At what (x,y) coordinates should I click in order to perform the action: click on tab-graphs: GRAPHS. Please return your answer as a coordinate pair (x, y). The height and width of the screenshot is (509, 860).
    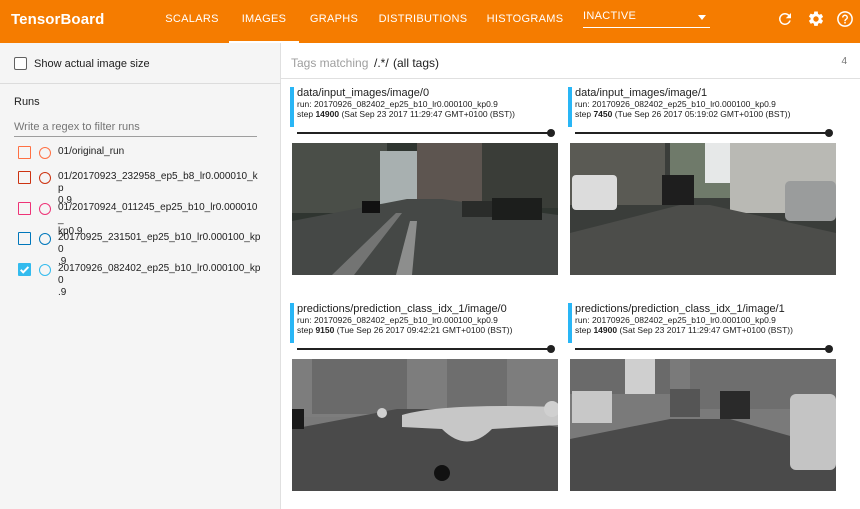
    Looking at the image, I should click on (334, 21).